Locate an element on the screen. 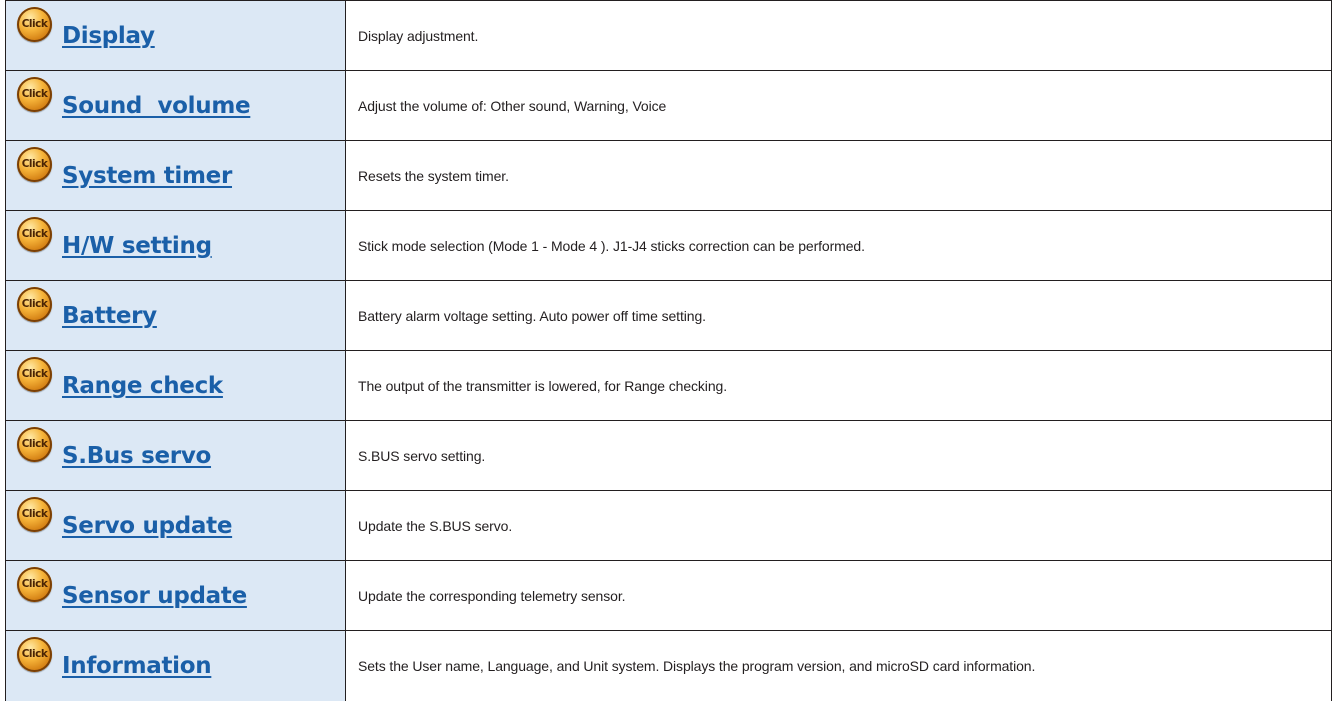 Image resolution: width=1333 pixels, height=713 pixels. menu-link-sensor-update: Sensor update is located at coordinates (154, 596).